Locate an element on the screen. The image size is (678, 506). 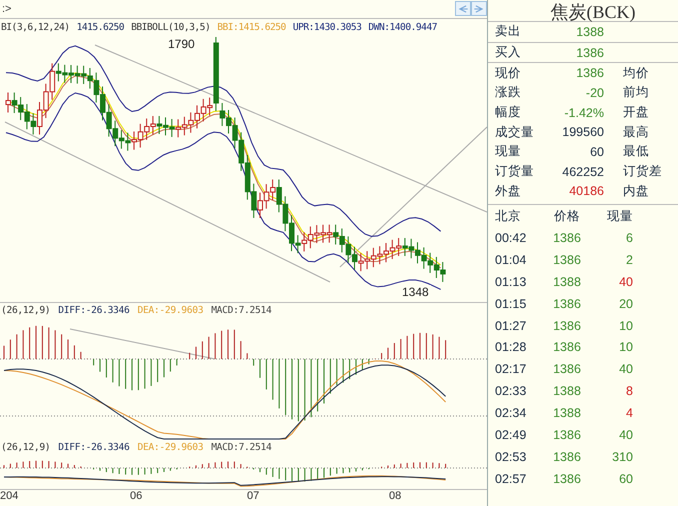
quote-value: 462252 is located at coordinates (582, 171).